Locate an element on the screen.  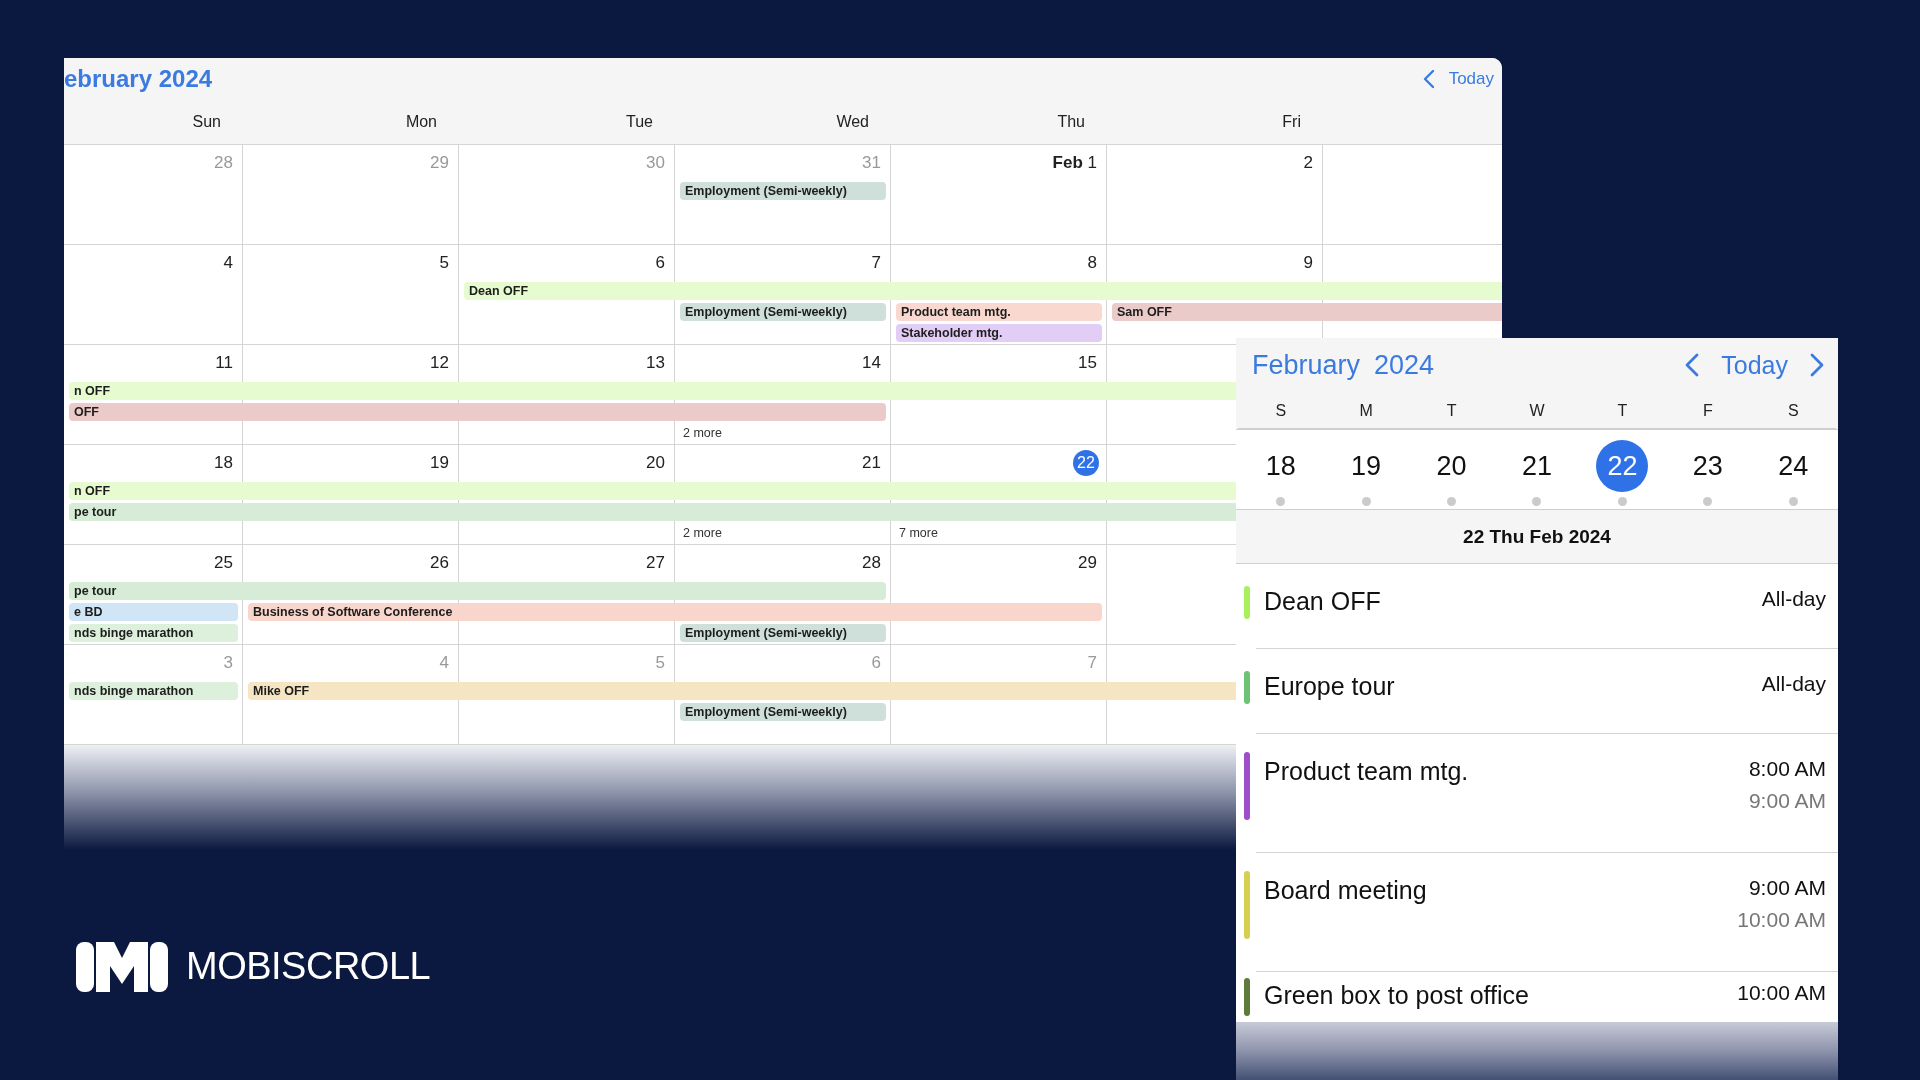
day-number: 9 is located at coordinates (1308, 263).